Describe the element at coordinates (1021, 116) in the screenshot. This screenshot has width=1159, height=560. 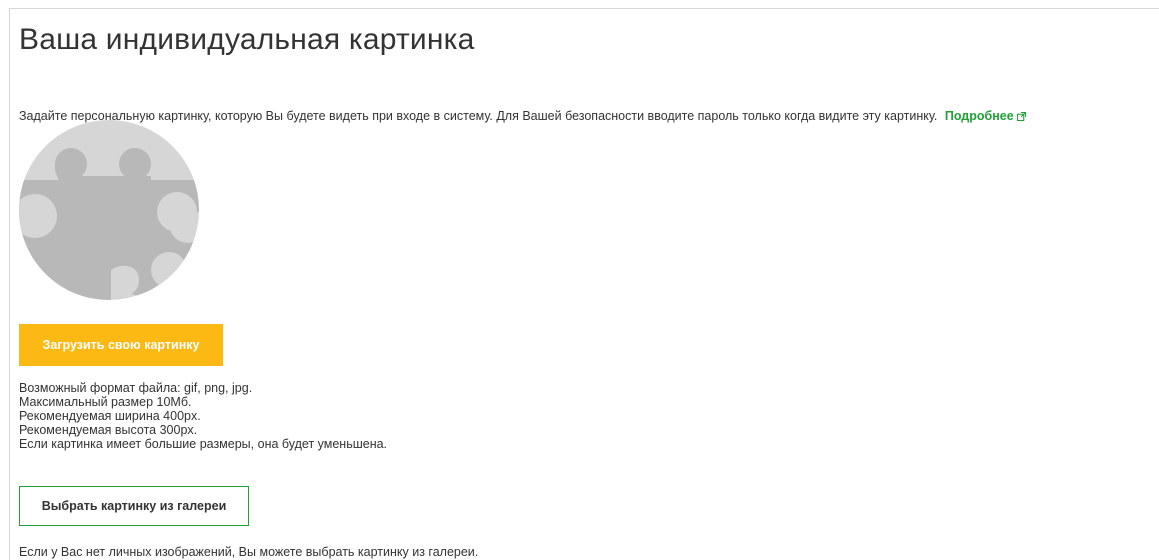
I see `external-link-icon` at that location.